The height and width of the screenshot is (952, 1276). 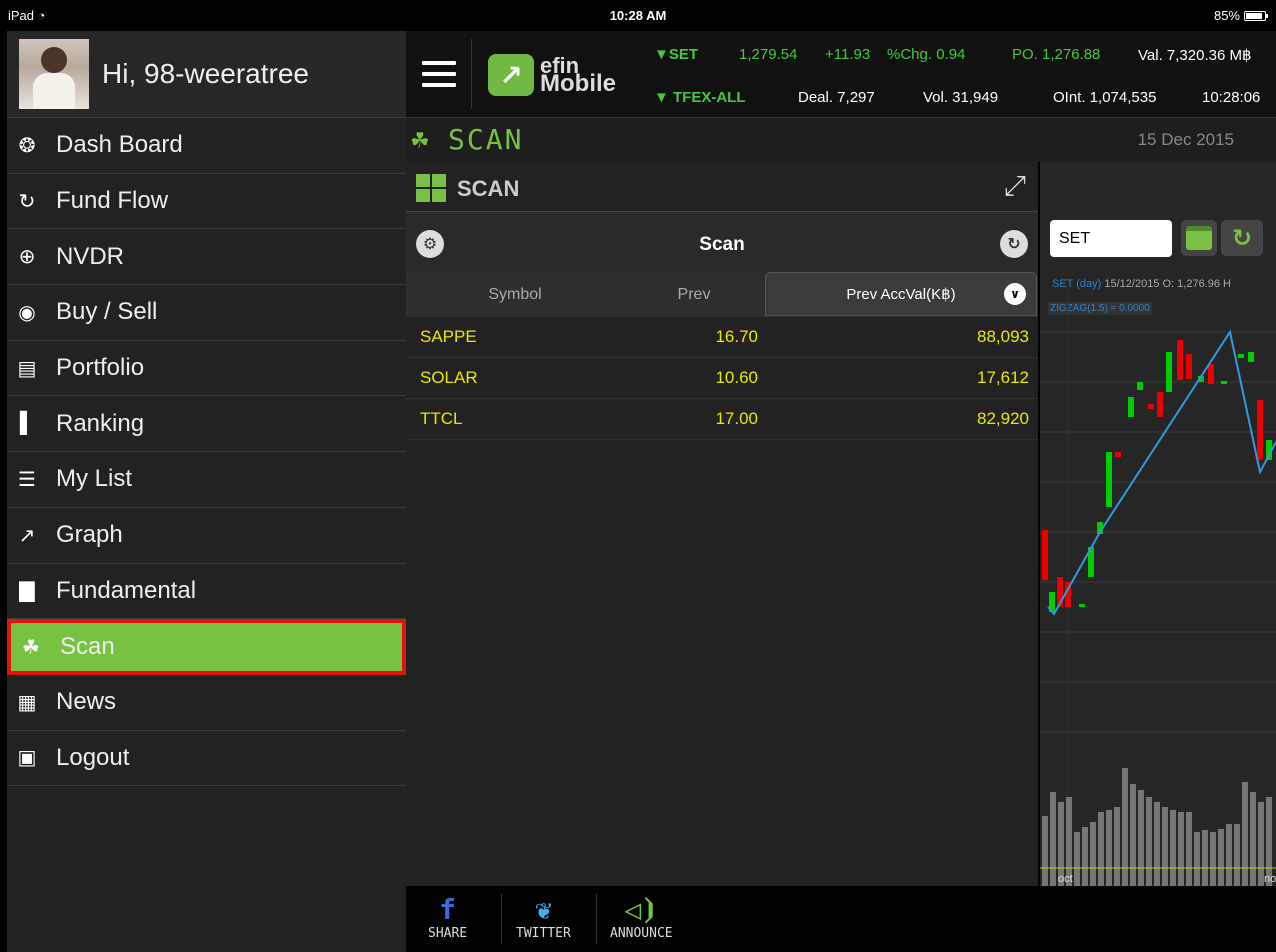 What do you see at coordinates (1226, 15) in the screenshot?
I see `battery-percent: 85%` at bounding box center [1226, 15].